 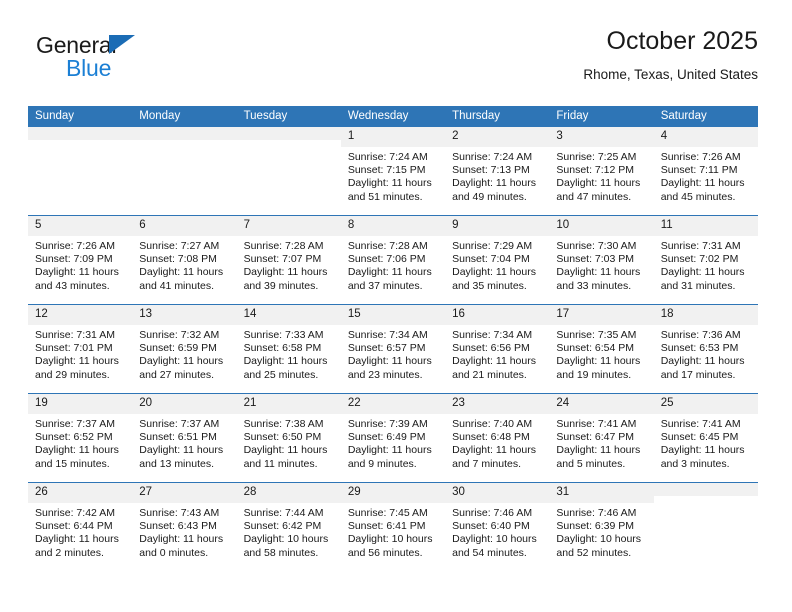 I want to click on day-number: 25, so click(x=705, y=404).